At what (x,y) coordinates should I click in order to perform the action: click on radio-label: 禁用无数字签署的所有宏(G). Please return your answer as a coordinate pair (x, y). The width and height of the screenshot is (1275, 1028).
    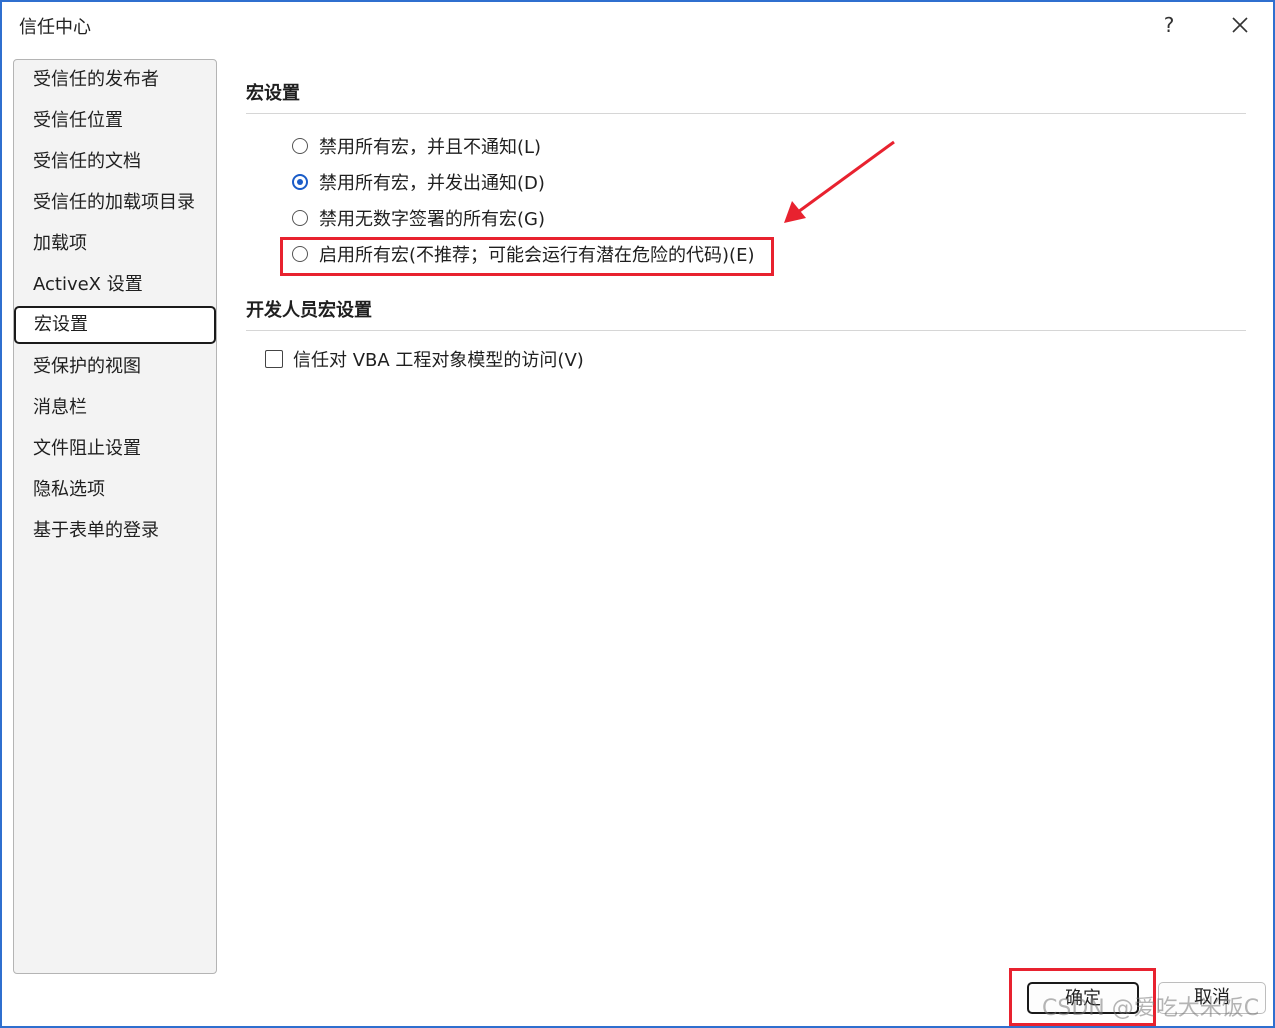
    Looking at the image, I should click on (432, 219).